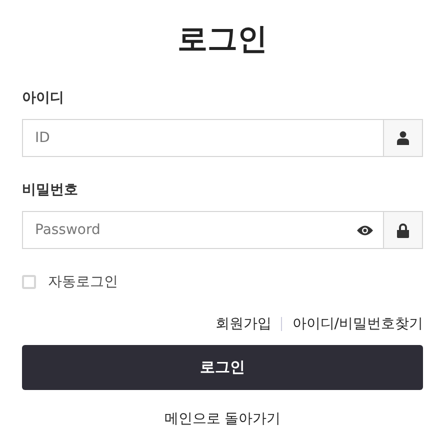  What do you see at coordinates (50, 190) in the screenshot?
I see `field-label: 비밀번호` at bounding box center [50, 190].